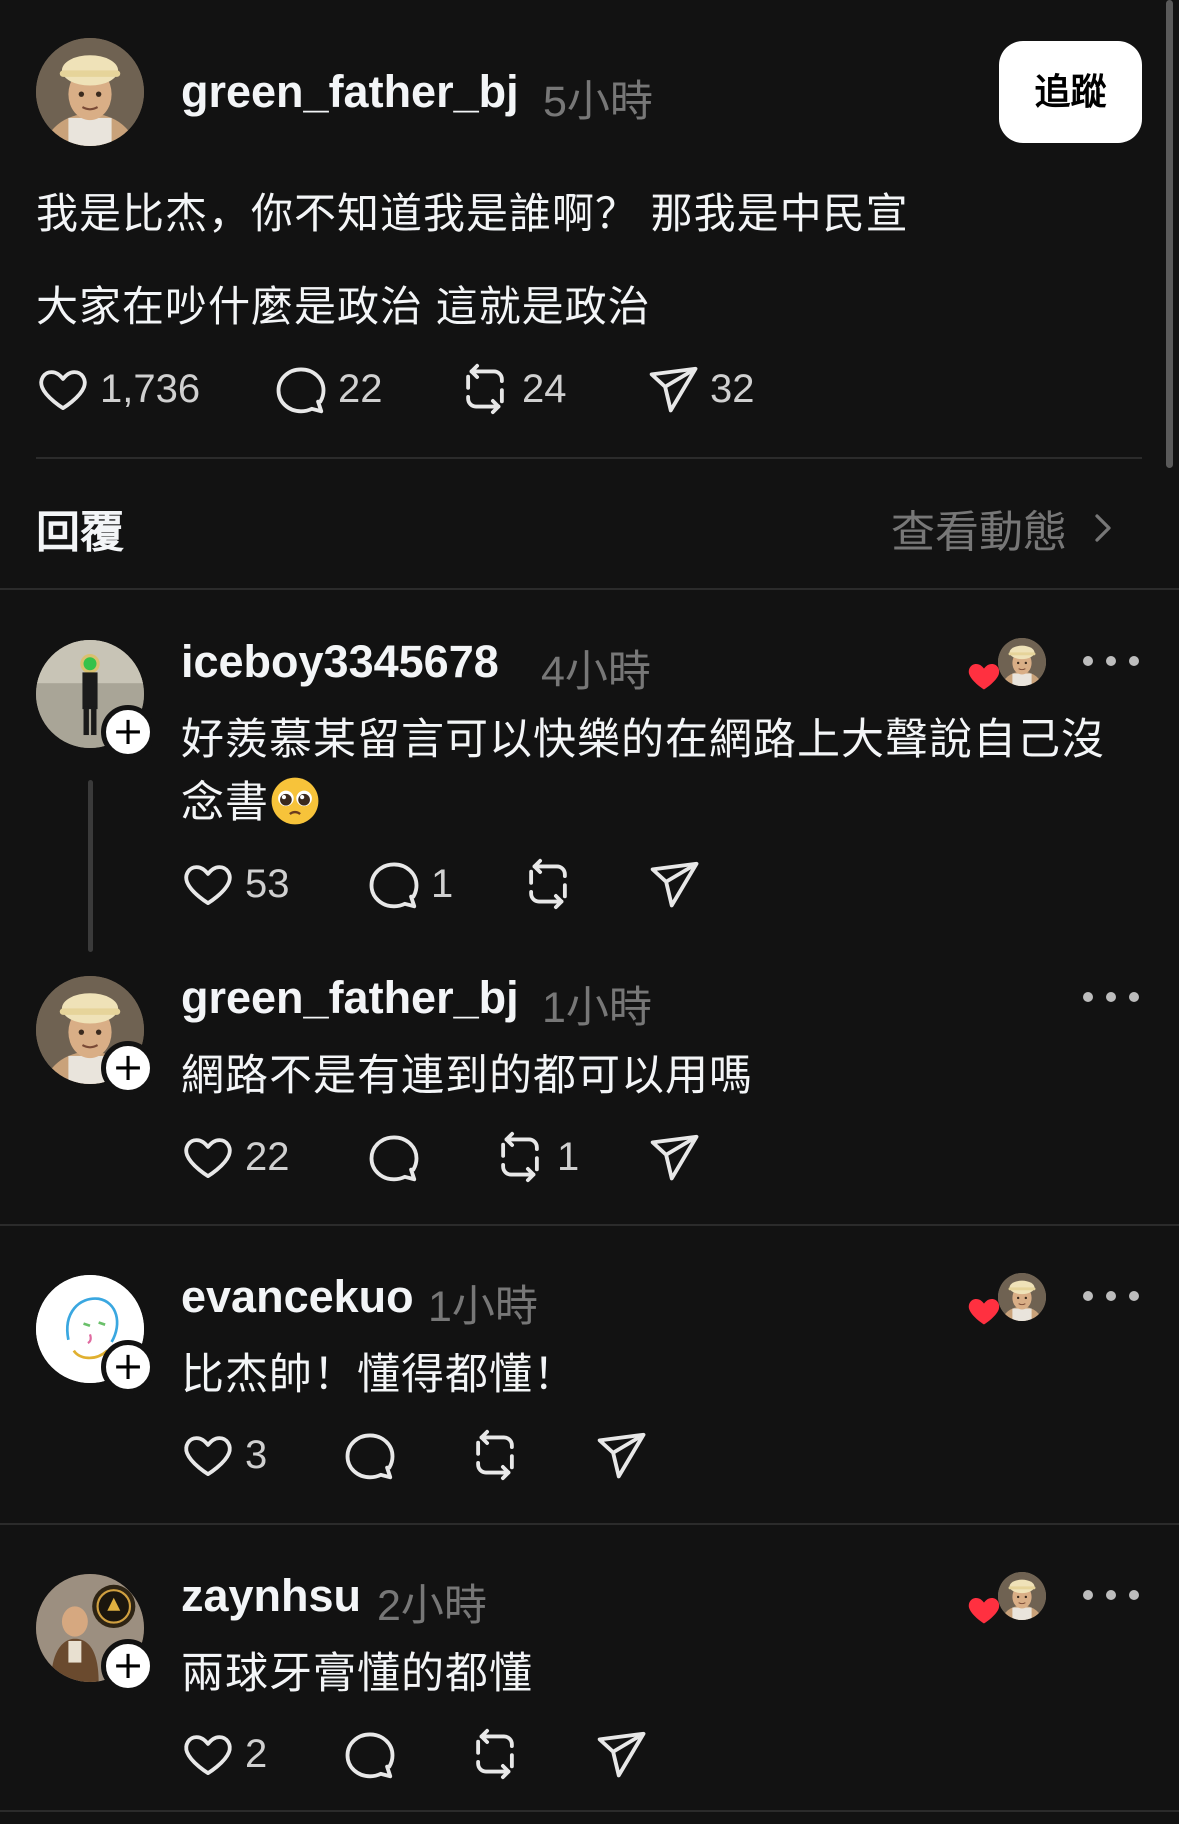 The image size is (1179, 1824). What do you see at coordinates (224, 1754) in the screenshot?
I see `like-button: 2` at bounding box center [224, 1754].